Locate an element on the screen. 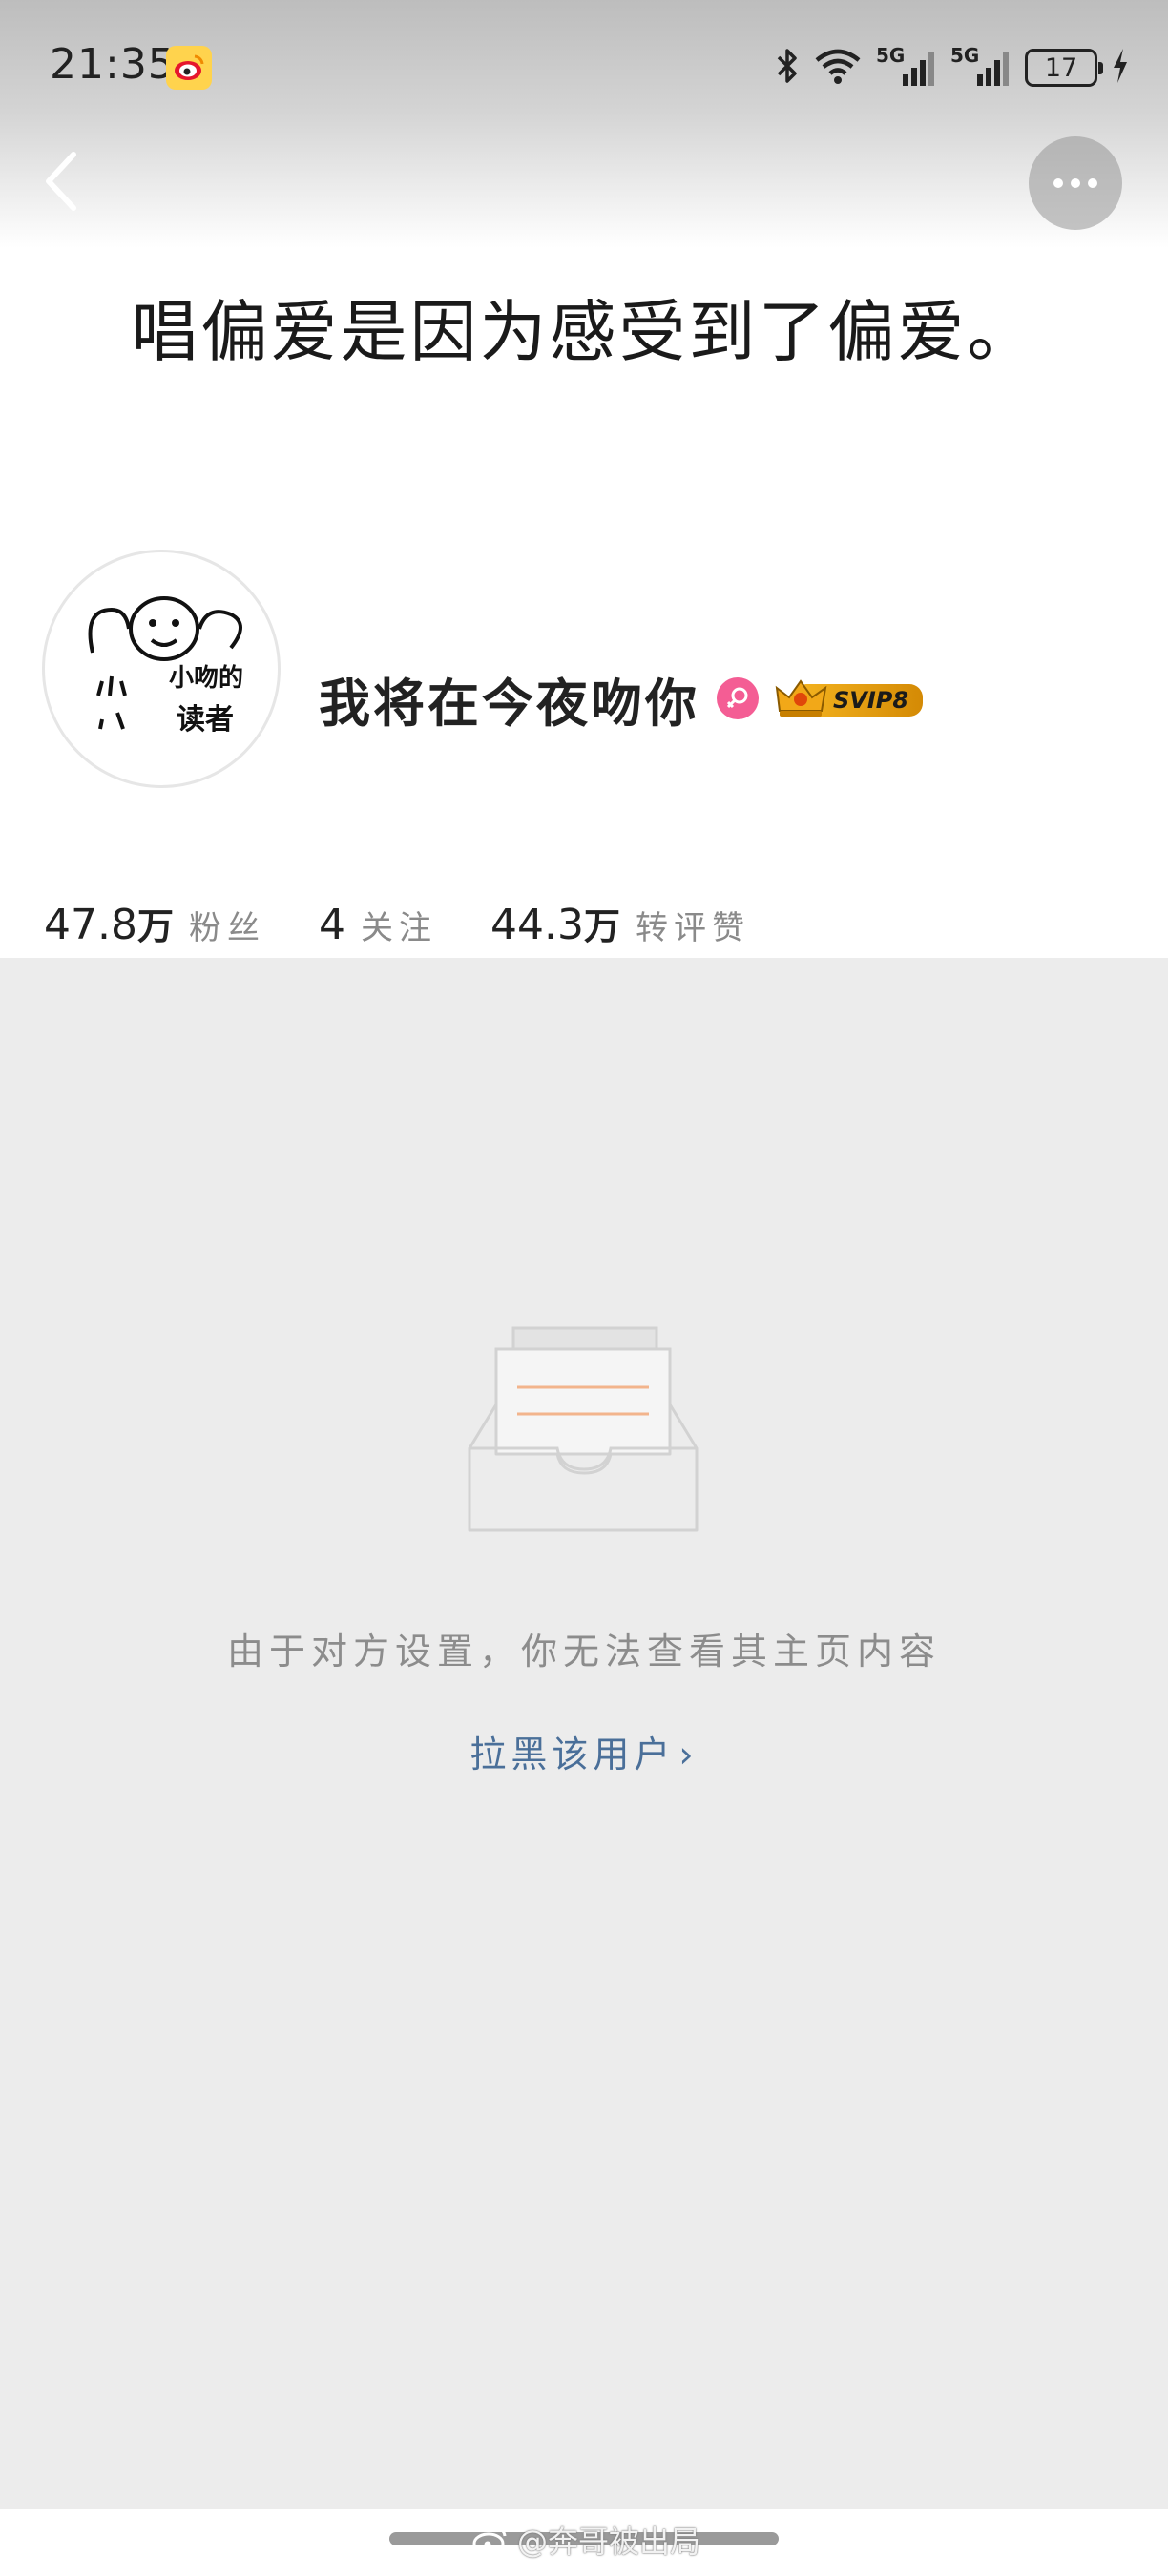 The image size is (1168, 2576). back-button is located at coordinates (62, 181).